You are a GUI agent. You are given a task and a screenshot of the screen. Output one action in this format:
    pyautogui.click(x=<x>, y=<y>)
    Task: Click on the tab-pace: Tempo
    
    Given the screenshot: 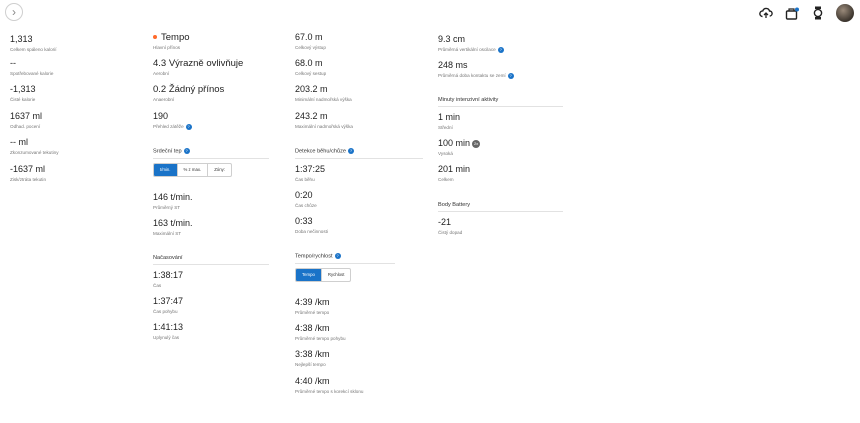 What is the action you would take?
    pyautogui.click(x=309, y=275)
    